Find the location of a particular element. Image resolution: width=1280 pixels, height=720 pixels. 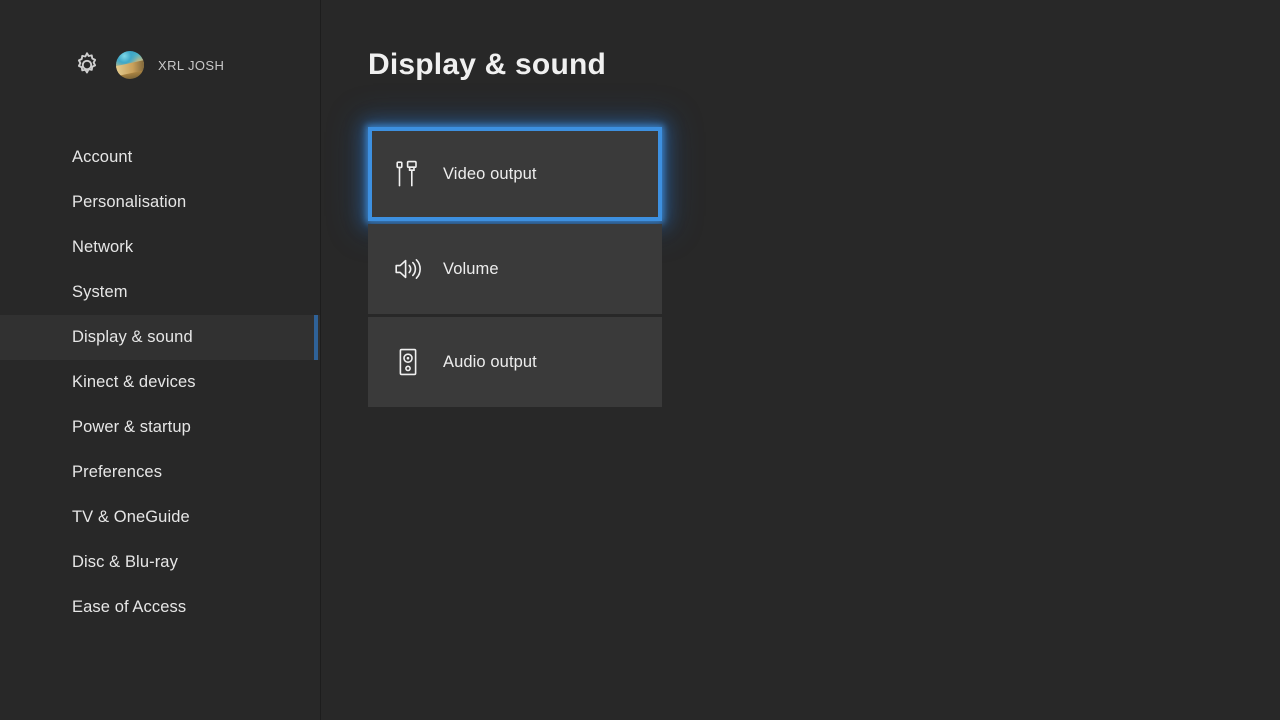

sidebar-item-personalisation: Personalisation is located at coordinates (160, 202).